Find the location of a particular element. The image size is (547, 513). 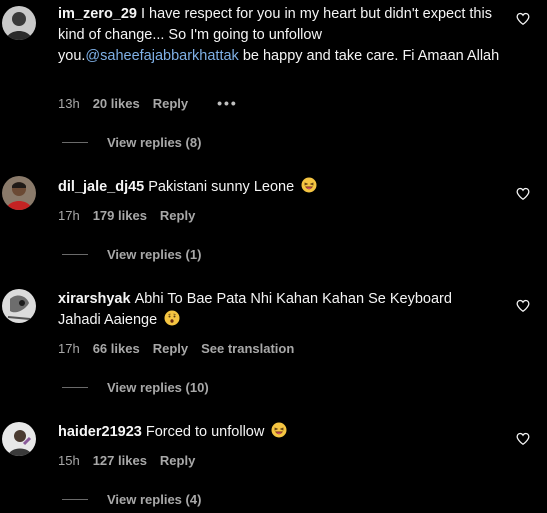

view-replies-label: View replies (8) is located at coordinates (154, 142).